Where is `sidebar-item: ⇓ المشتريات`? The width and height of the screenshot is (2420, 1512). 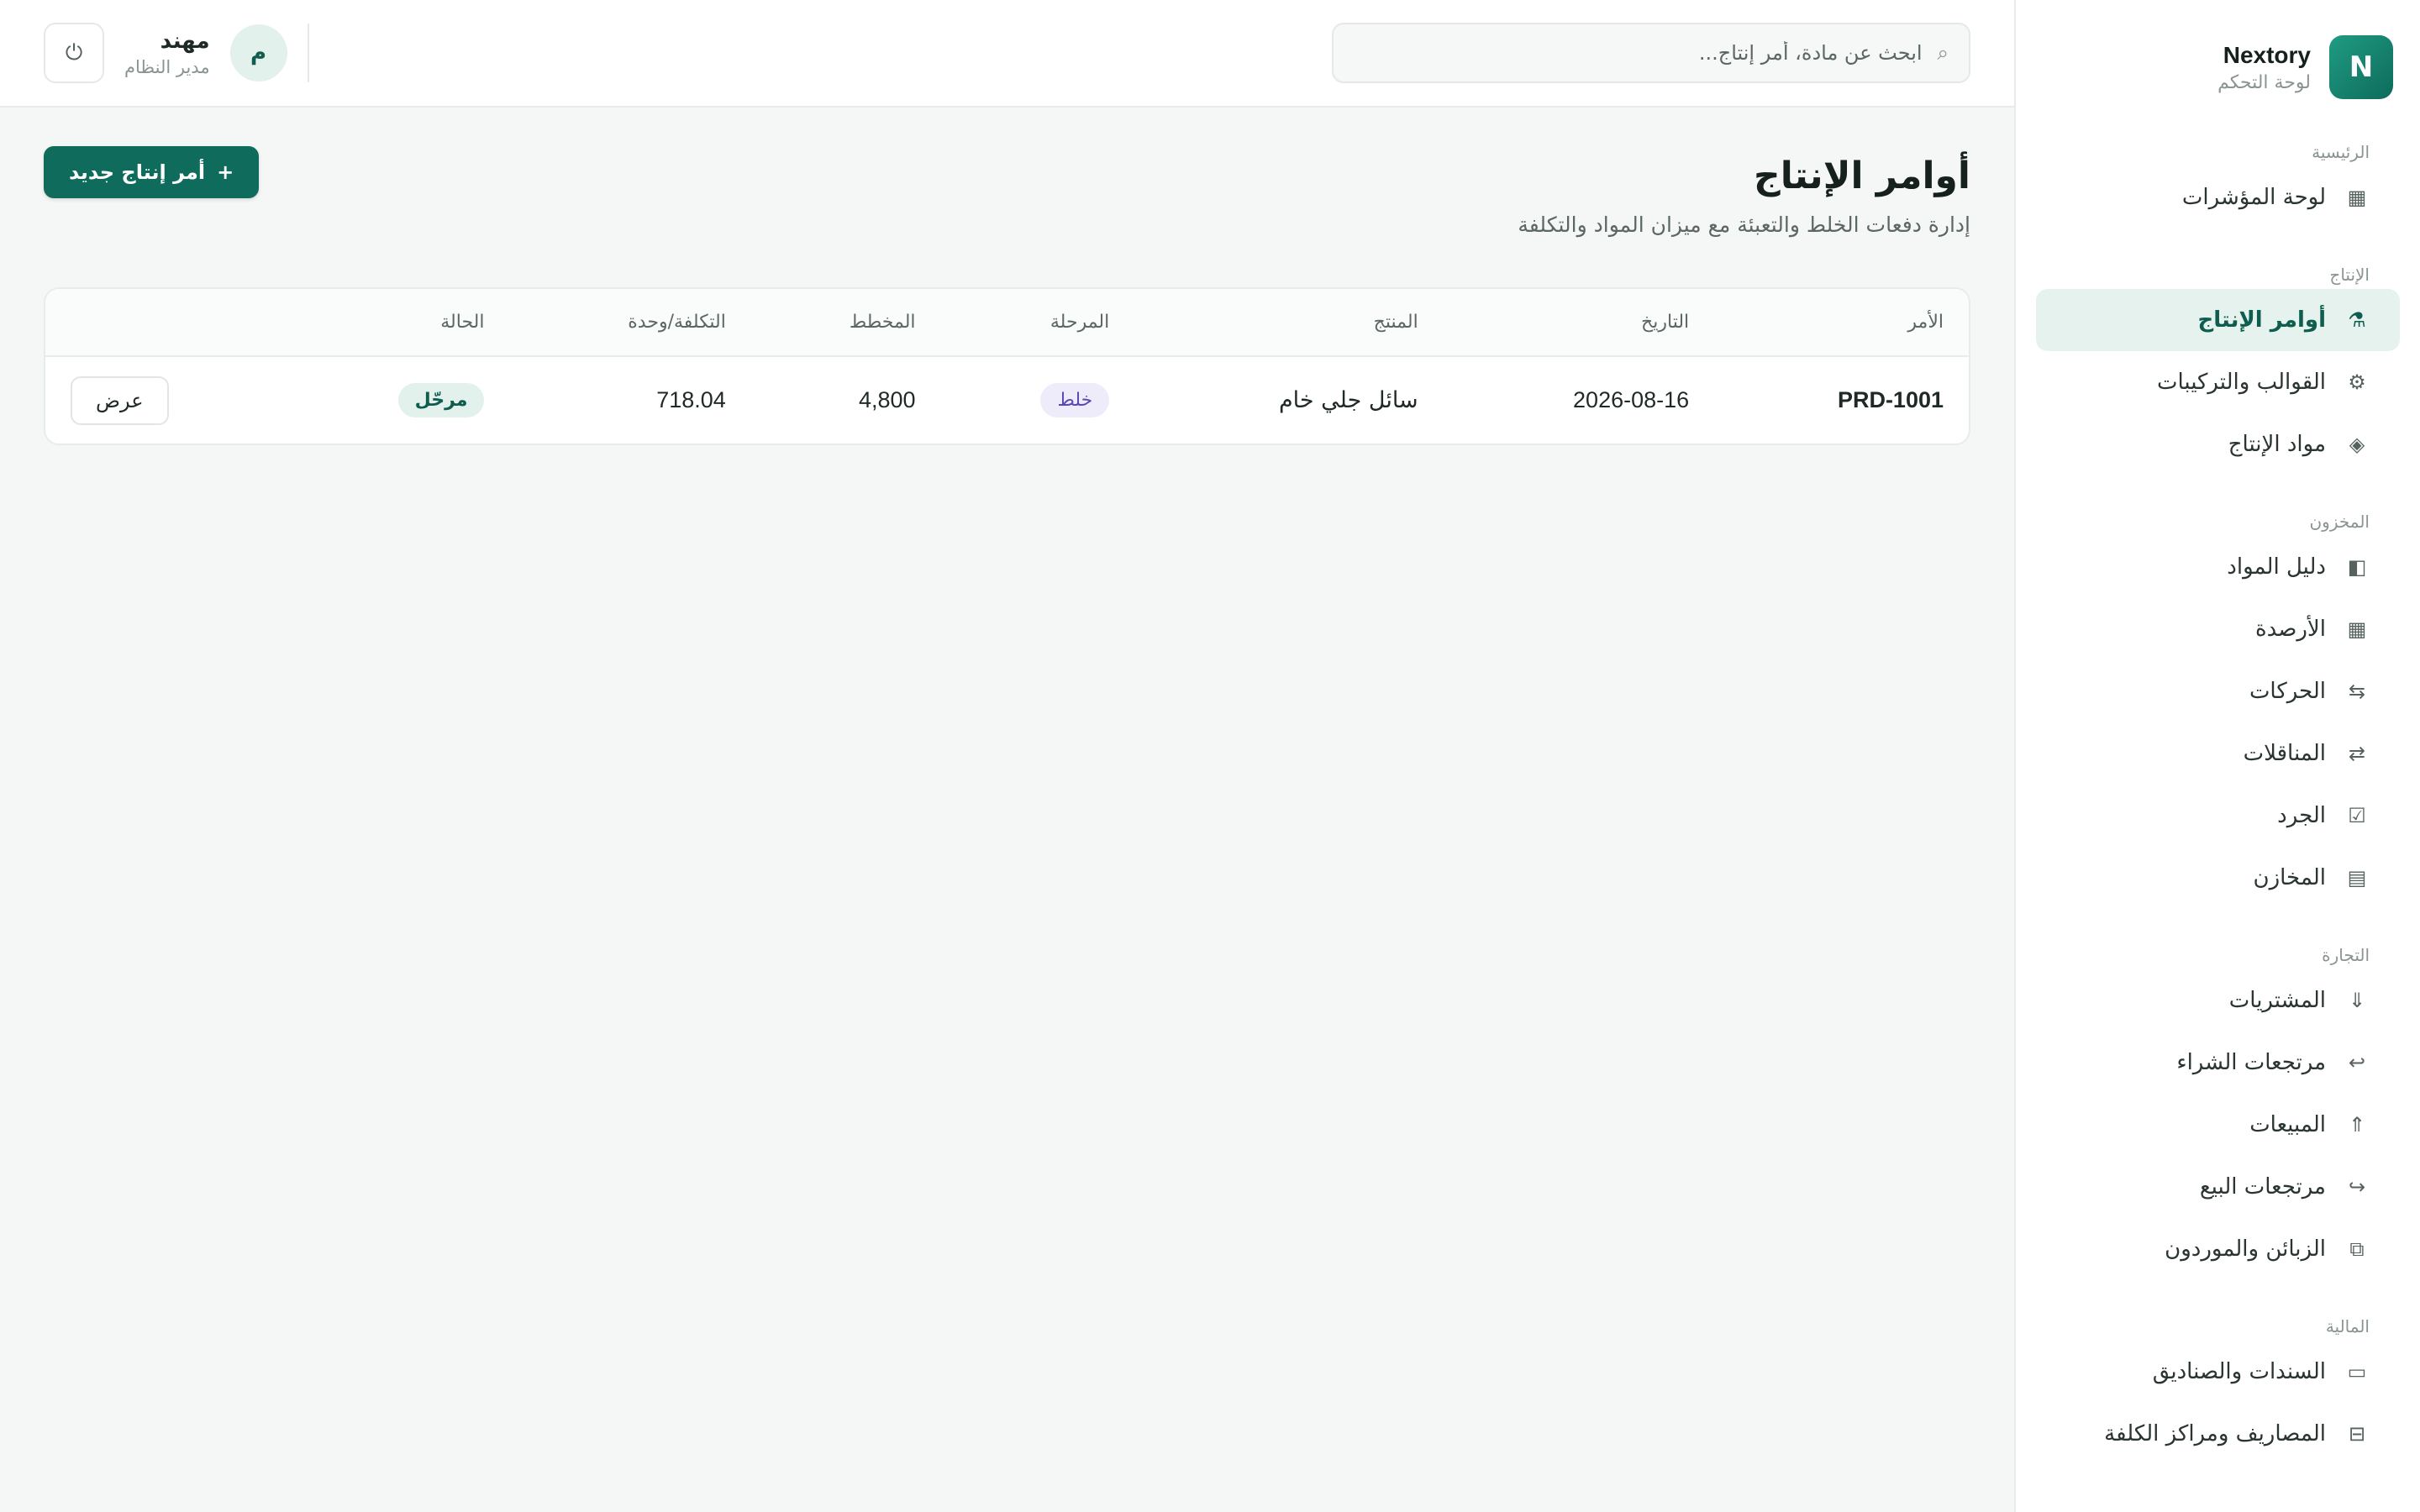 sidebar-item: ⇓ المشتريات is located at coordinates (2218, 1000).